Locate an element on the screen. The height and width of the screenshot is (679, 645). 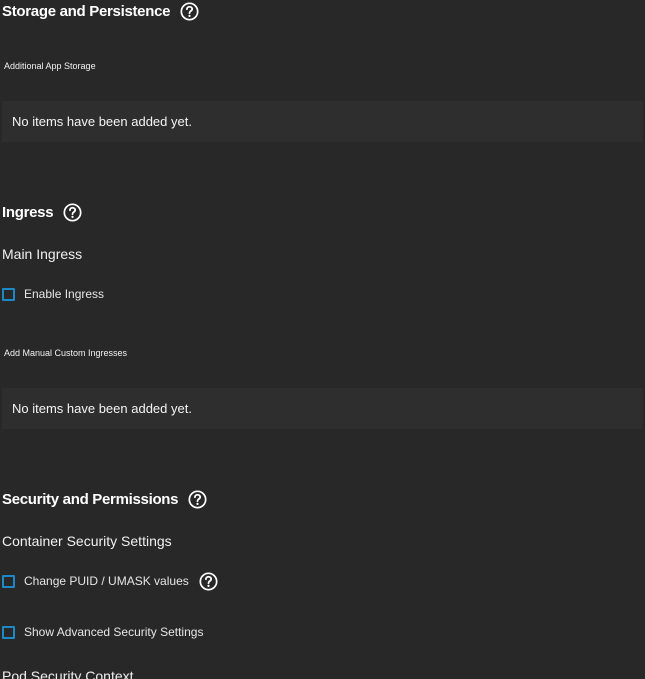
advanced-security-checkbox is located at coordinates (8, 632).